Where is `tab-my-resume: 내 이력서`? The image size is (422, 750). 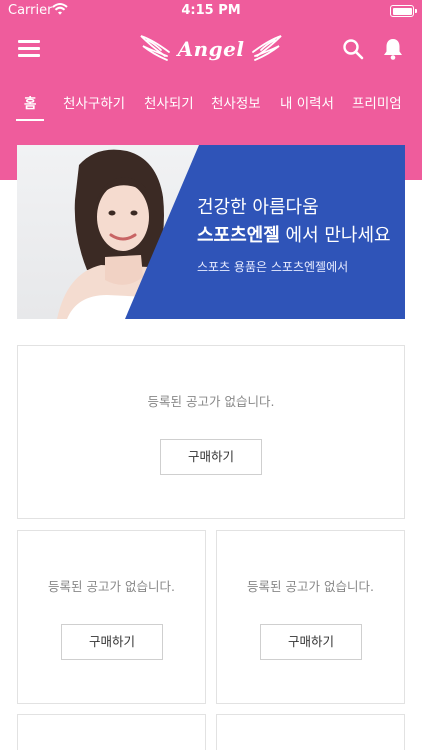
tab-my-resume: 내 이력서 is located at coordinates (307, 107).